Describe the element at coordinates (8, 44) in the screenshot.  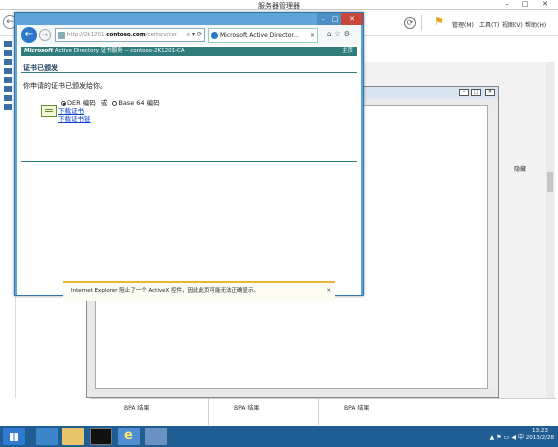
I see `sidebar-dashboard-icon` at that location.